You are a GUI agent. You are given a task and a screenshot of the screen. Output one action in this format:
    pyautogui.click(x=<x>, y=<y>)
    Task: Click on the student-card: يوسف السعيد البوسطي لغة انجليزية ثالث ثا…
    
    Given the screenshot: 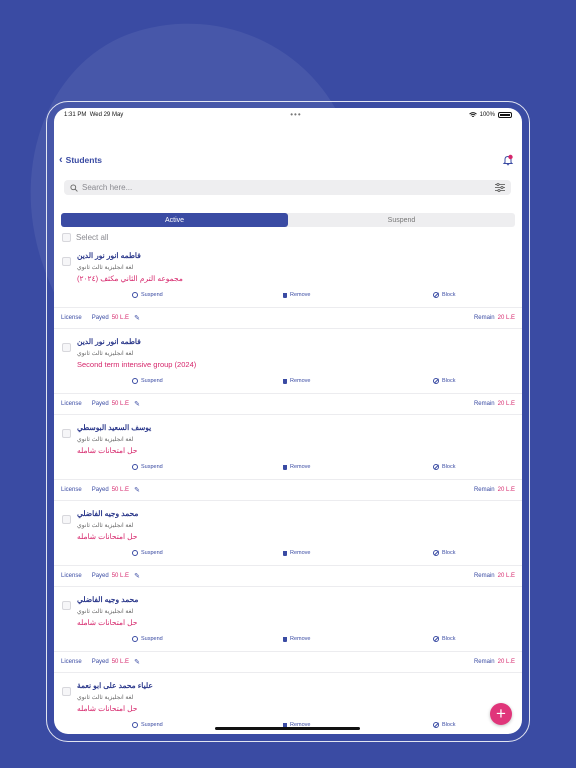 What is the action you would take?
    pyautogui.click(x=288, y=463)
    